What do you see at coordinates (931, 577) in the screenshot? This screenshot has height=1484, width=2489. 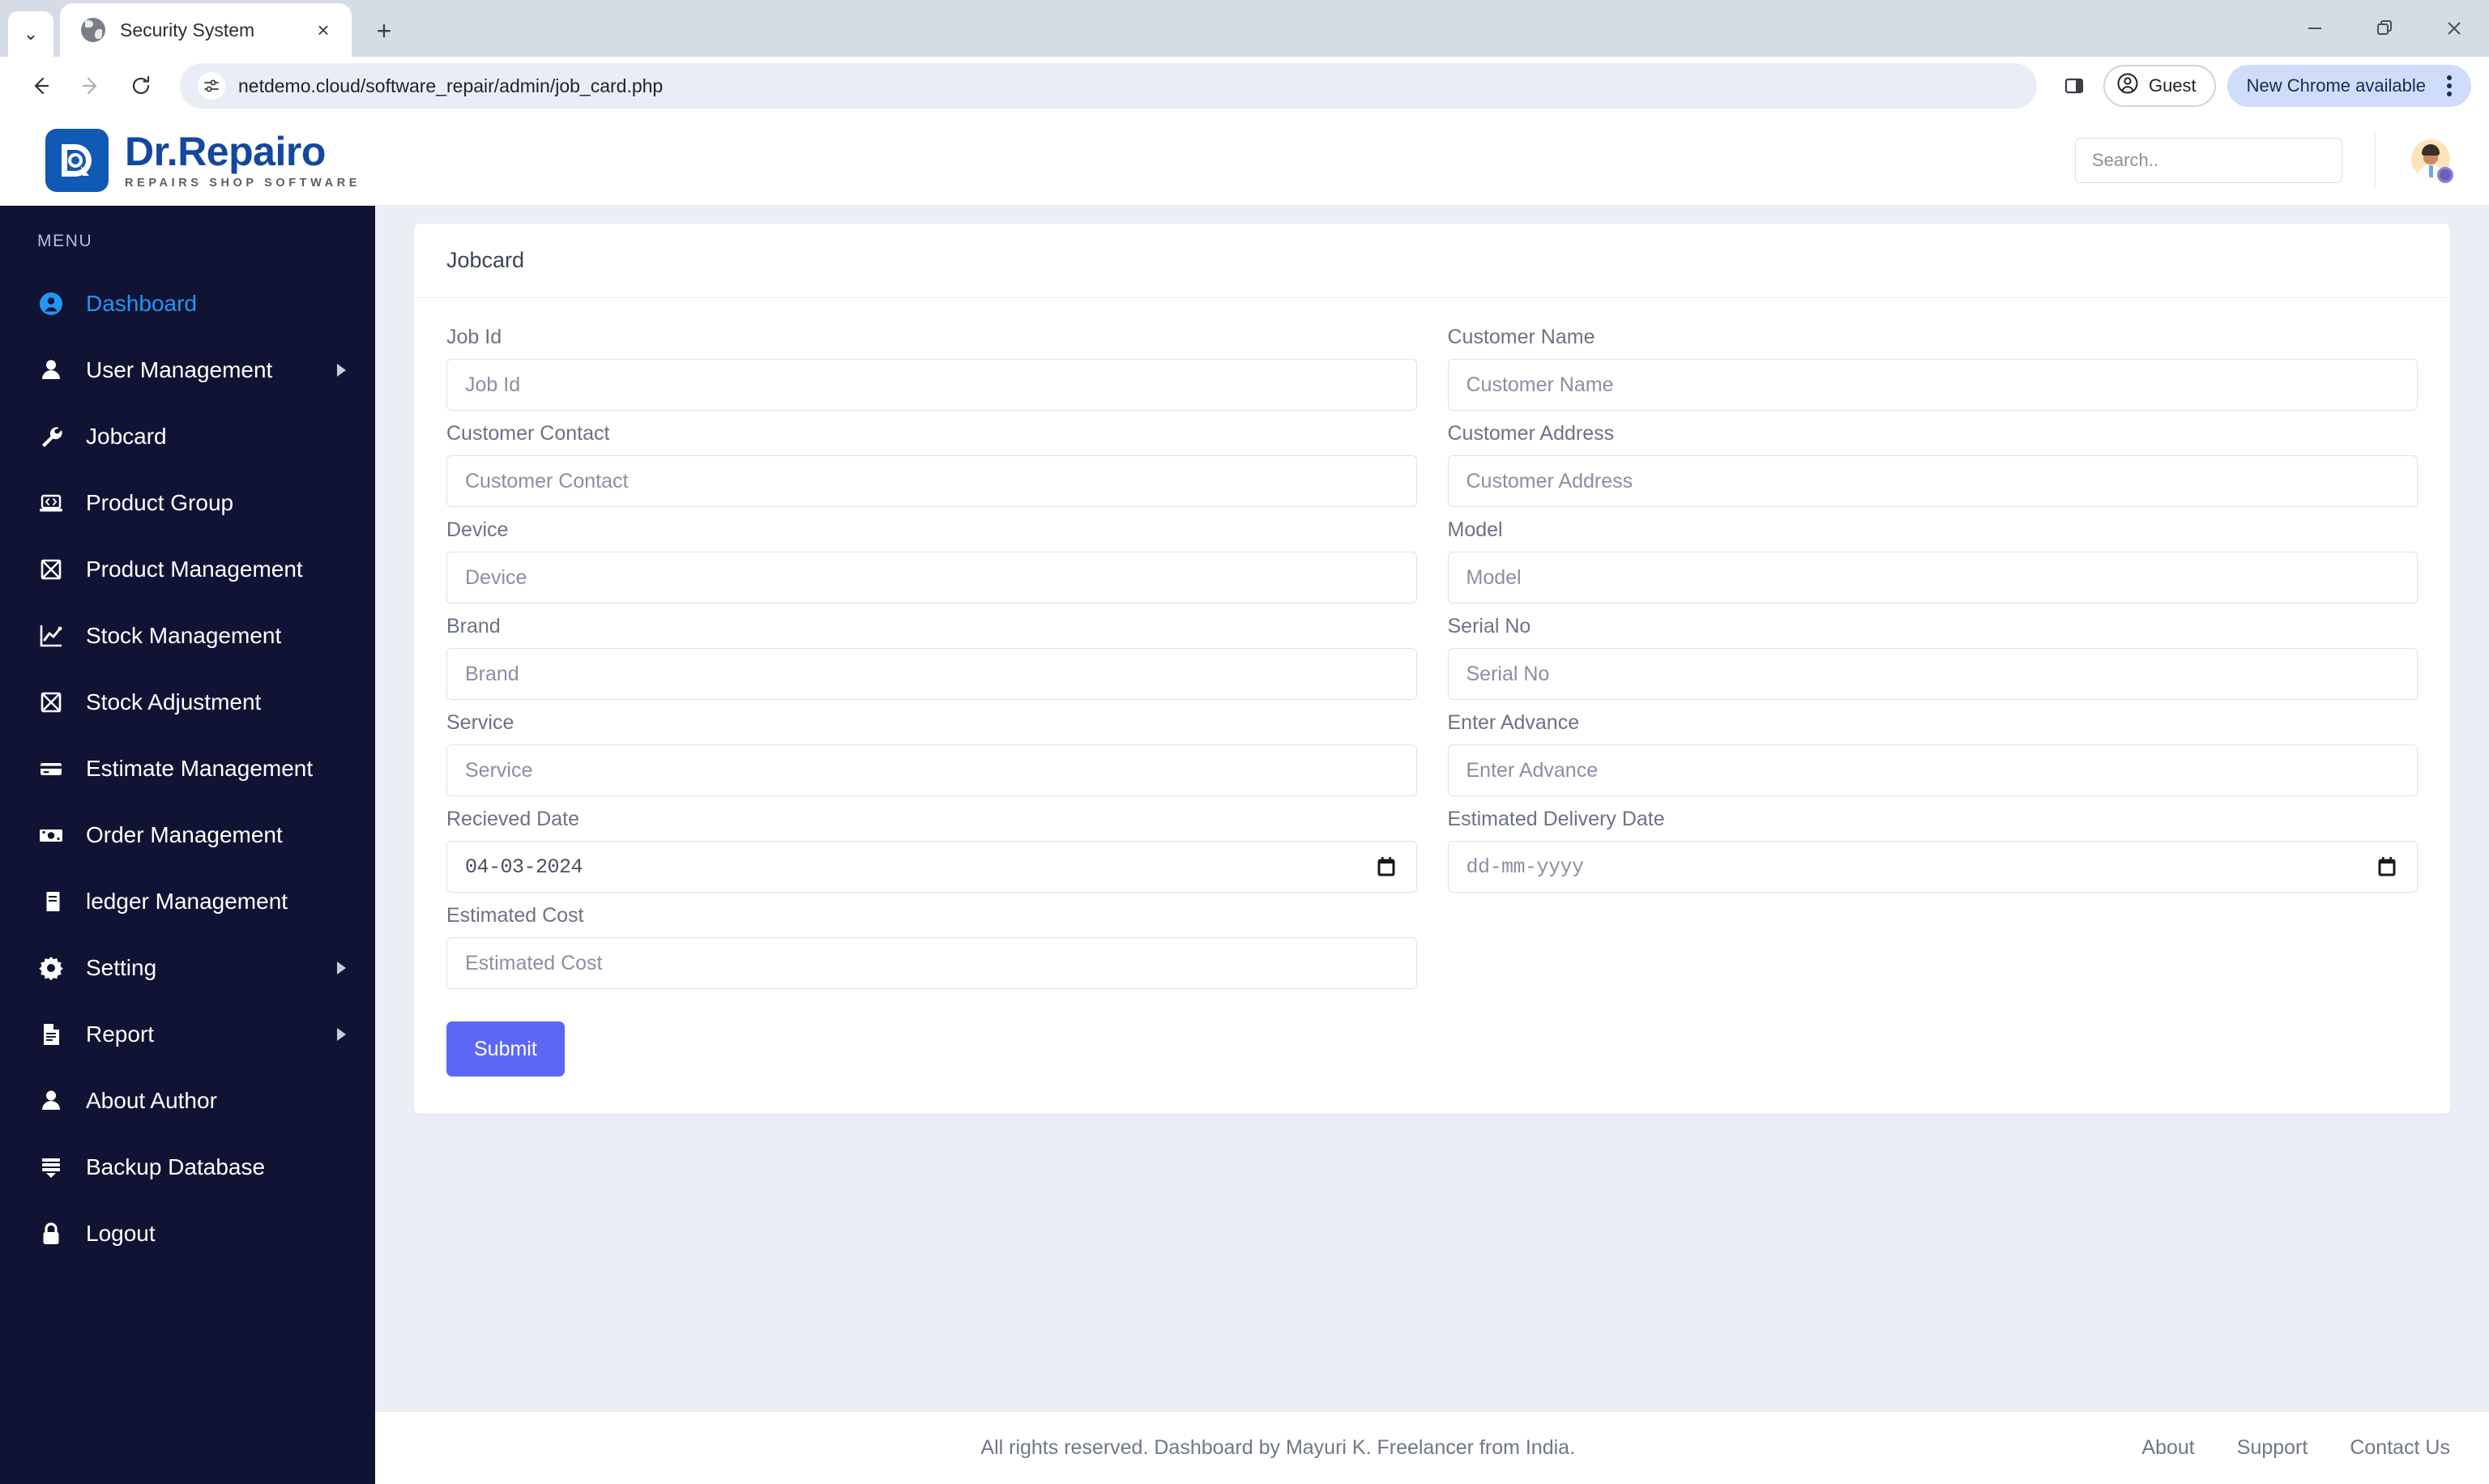 I see `input-device` at bounding box center [931, 577].